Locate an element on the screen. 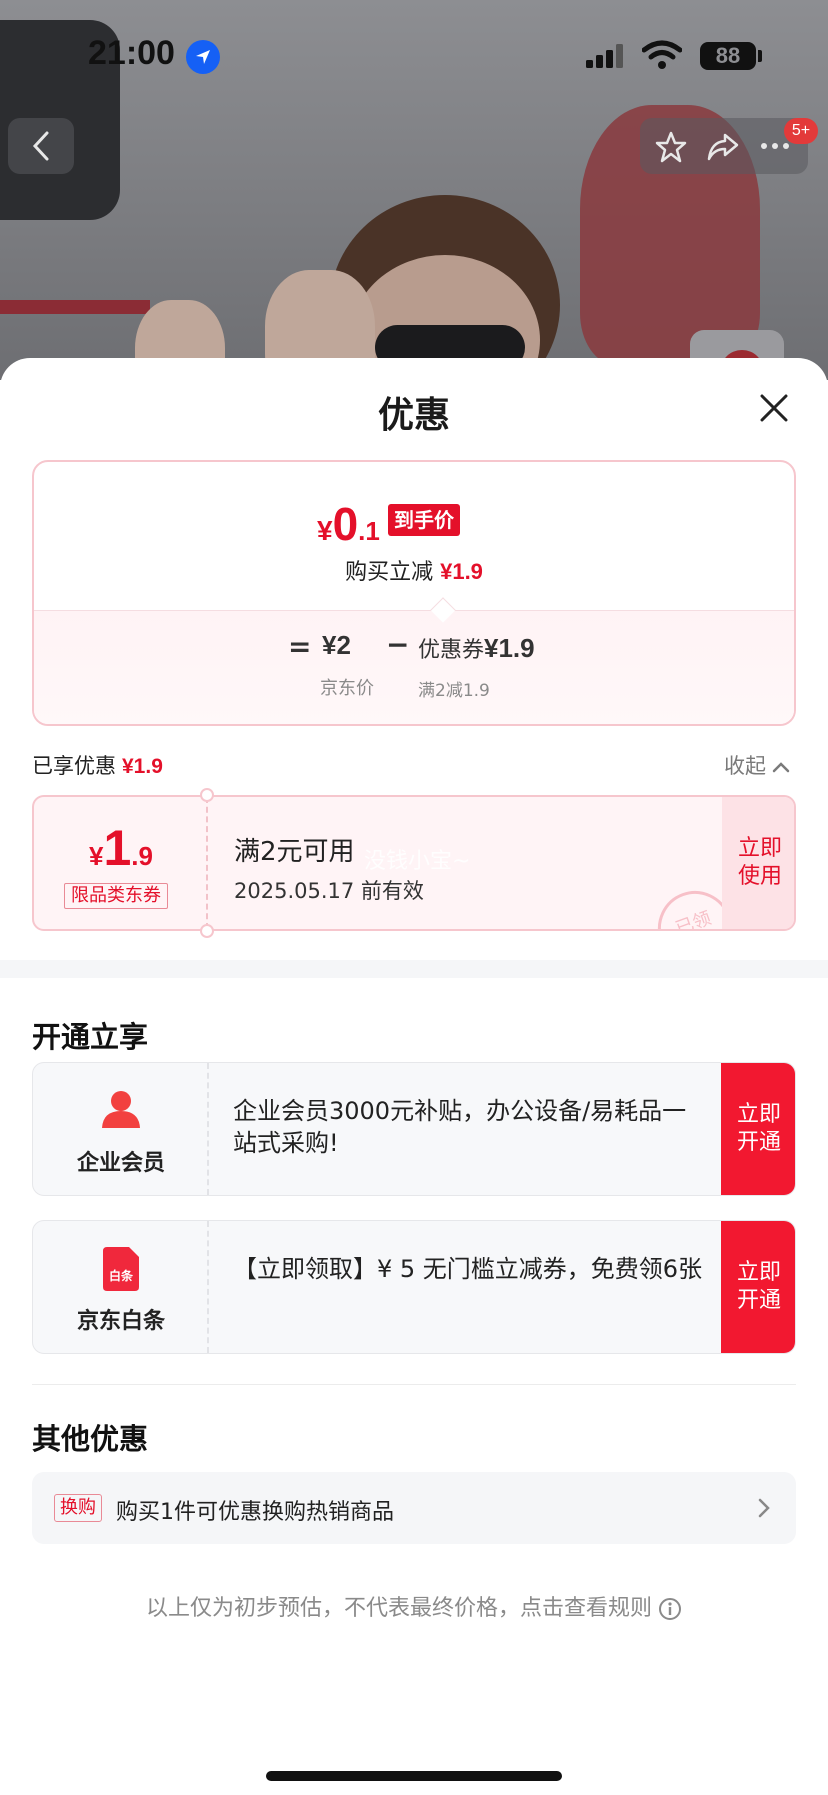  jd-price-label: 京东价 is located at coordinates (347, 688).